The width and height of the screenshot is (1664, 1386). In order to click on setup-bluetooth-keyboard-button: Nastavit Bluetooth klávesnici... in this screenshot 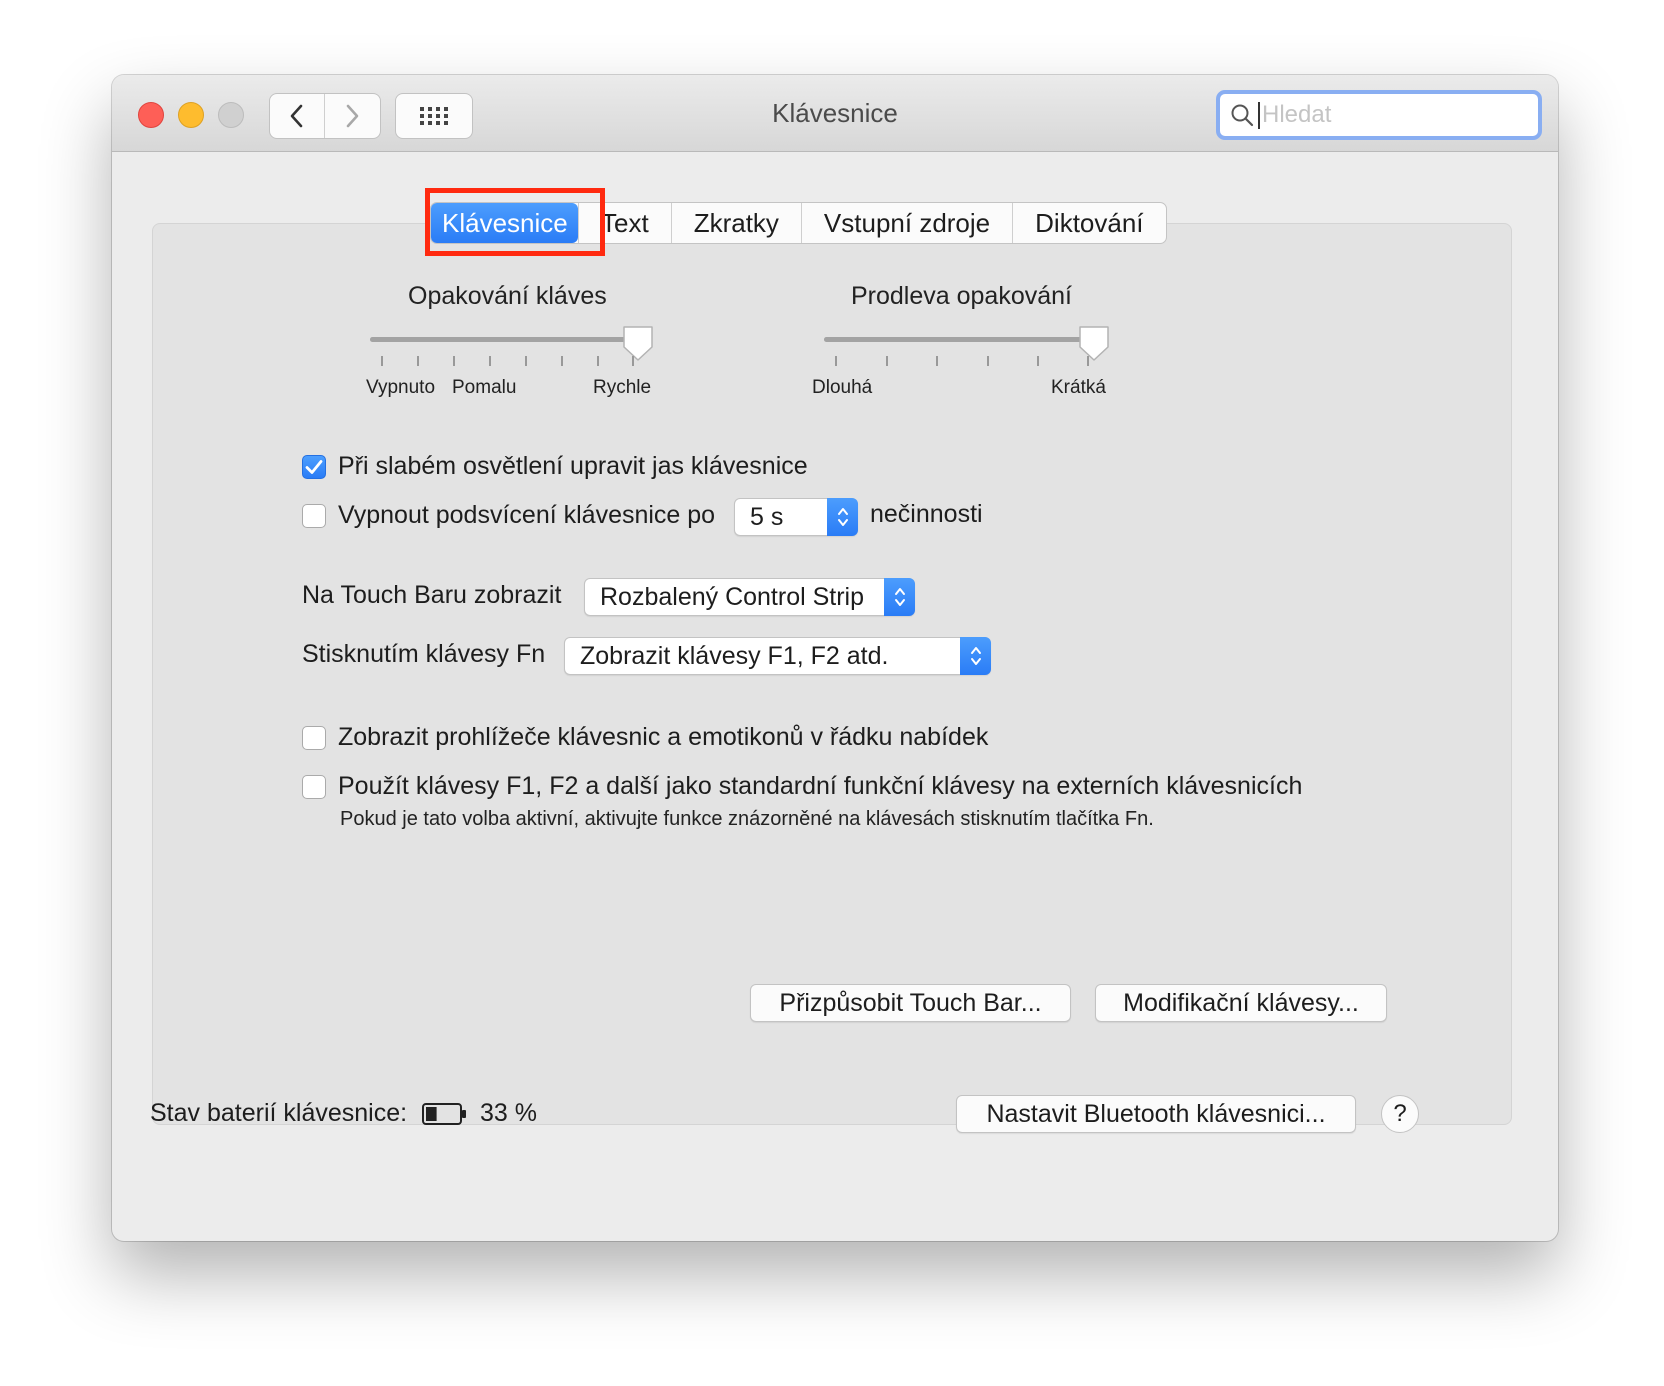, I will do `click(1156, 1114)`.